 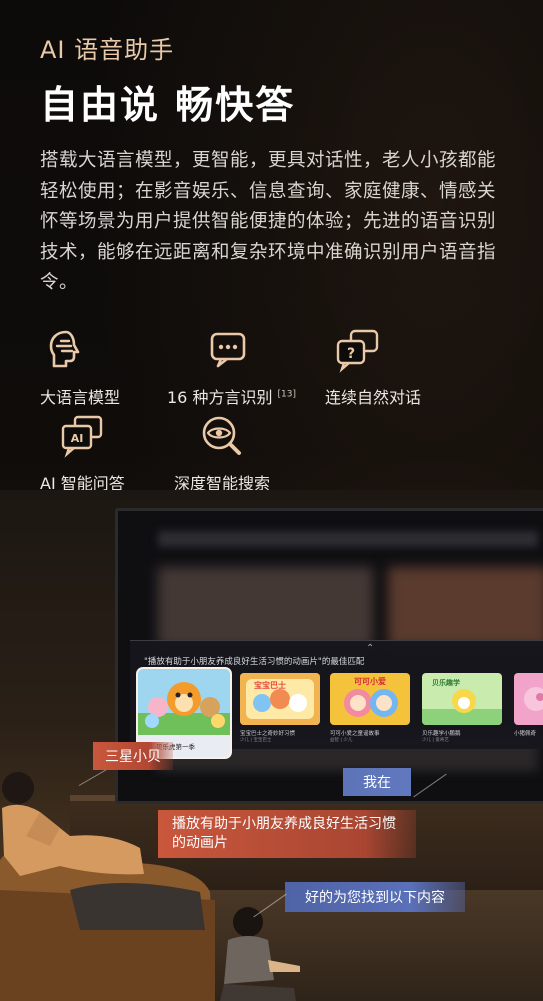 What do you see at coordinates (265, 607) in the screenshot?
I see `tv-banner-left` at bounding box center [265, 607].